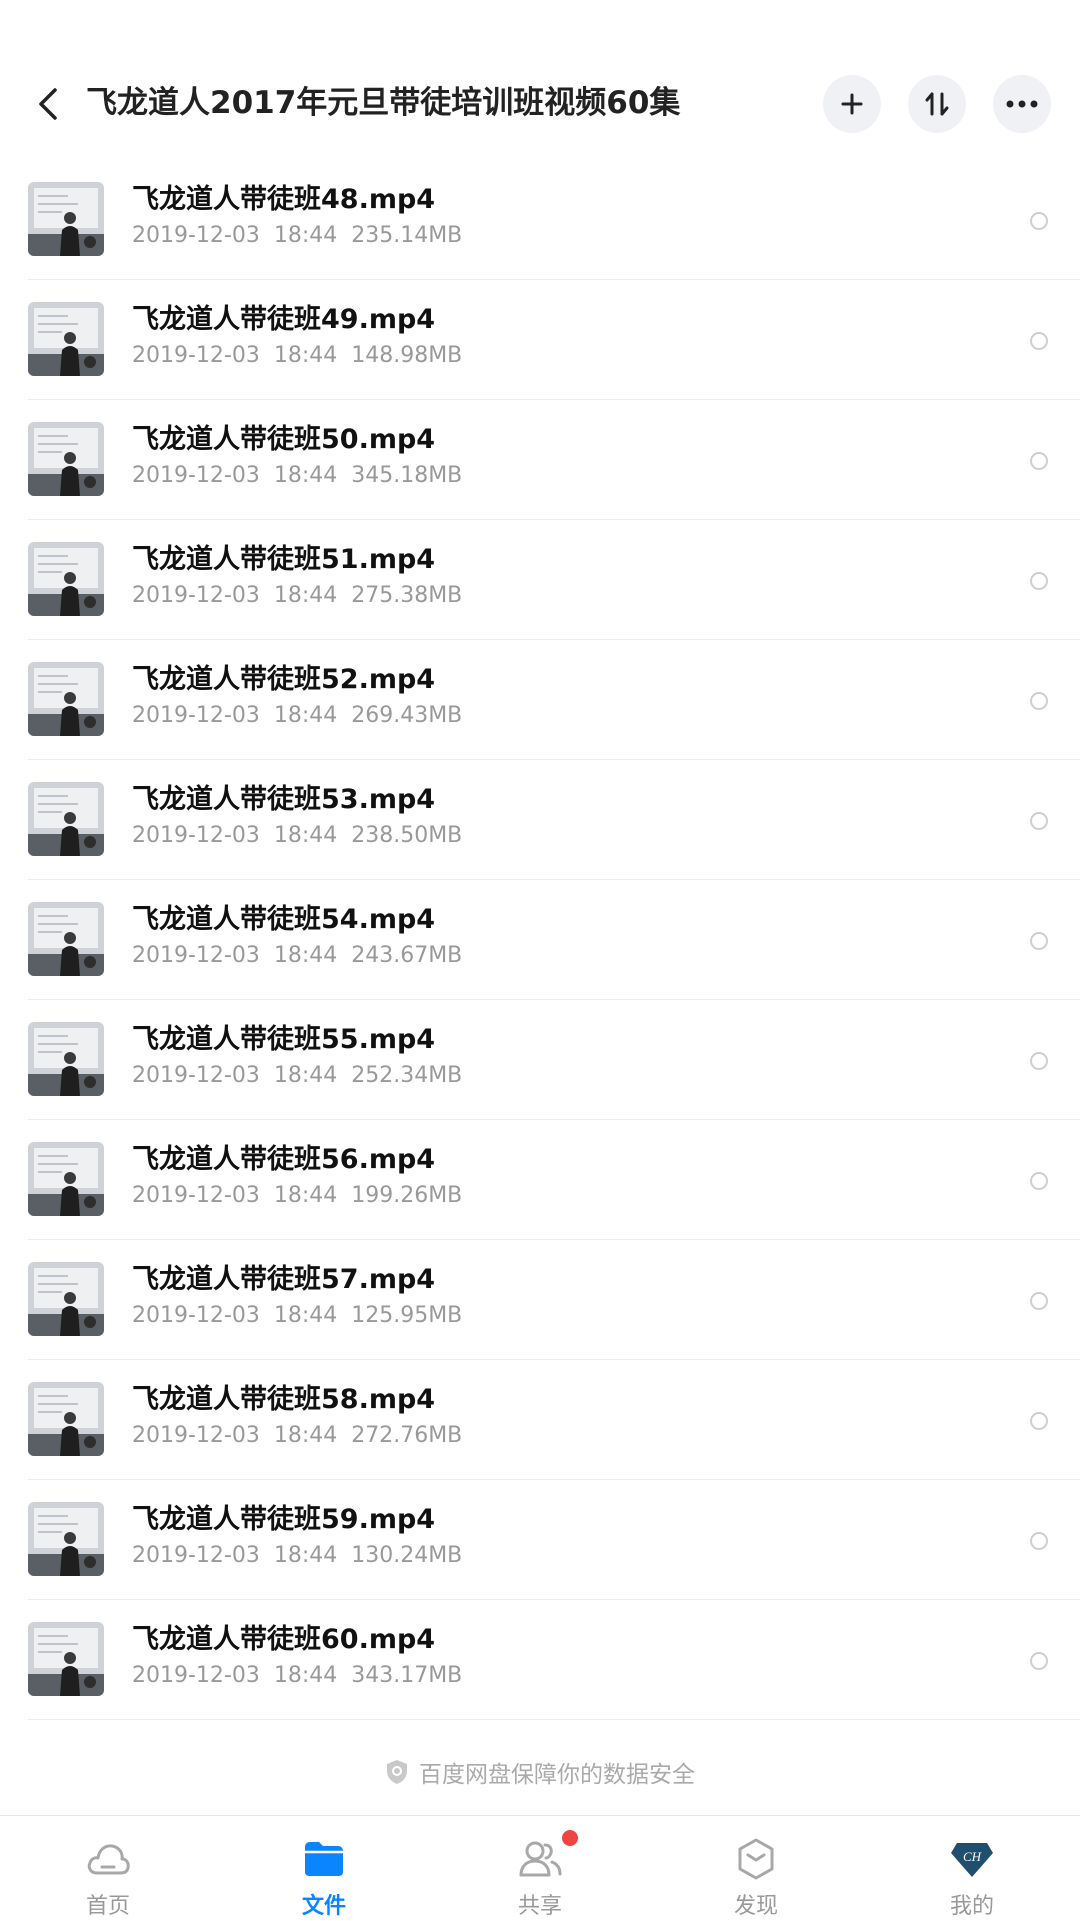 The image size is (1080, 1921). Describe the element at coordinates (284, 1519) in the screenshot. I see `file-name: 飞龙道人带徒班59.mp4` at that location.